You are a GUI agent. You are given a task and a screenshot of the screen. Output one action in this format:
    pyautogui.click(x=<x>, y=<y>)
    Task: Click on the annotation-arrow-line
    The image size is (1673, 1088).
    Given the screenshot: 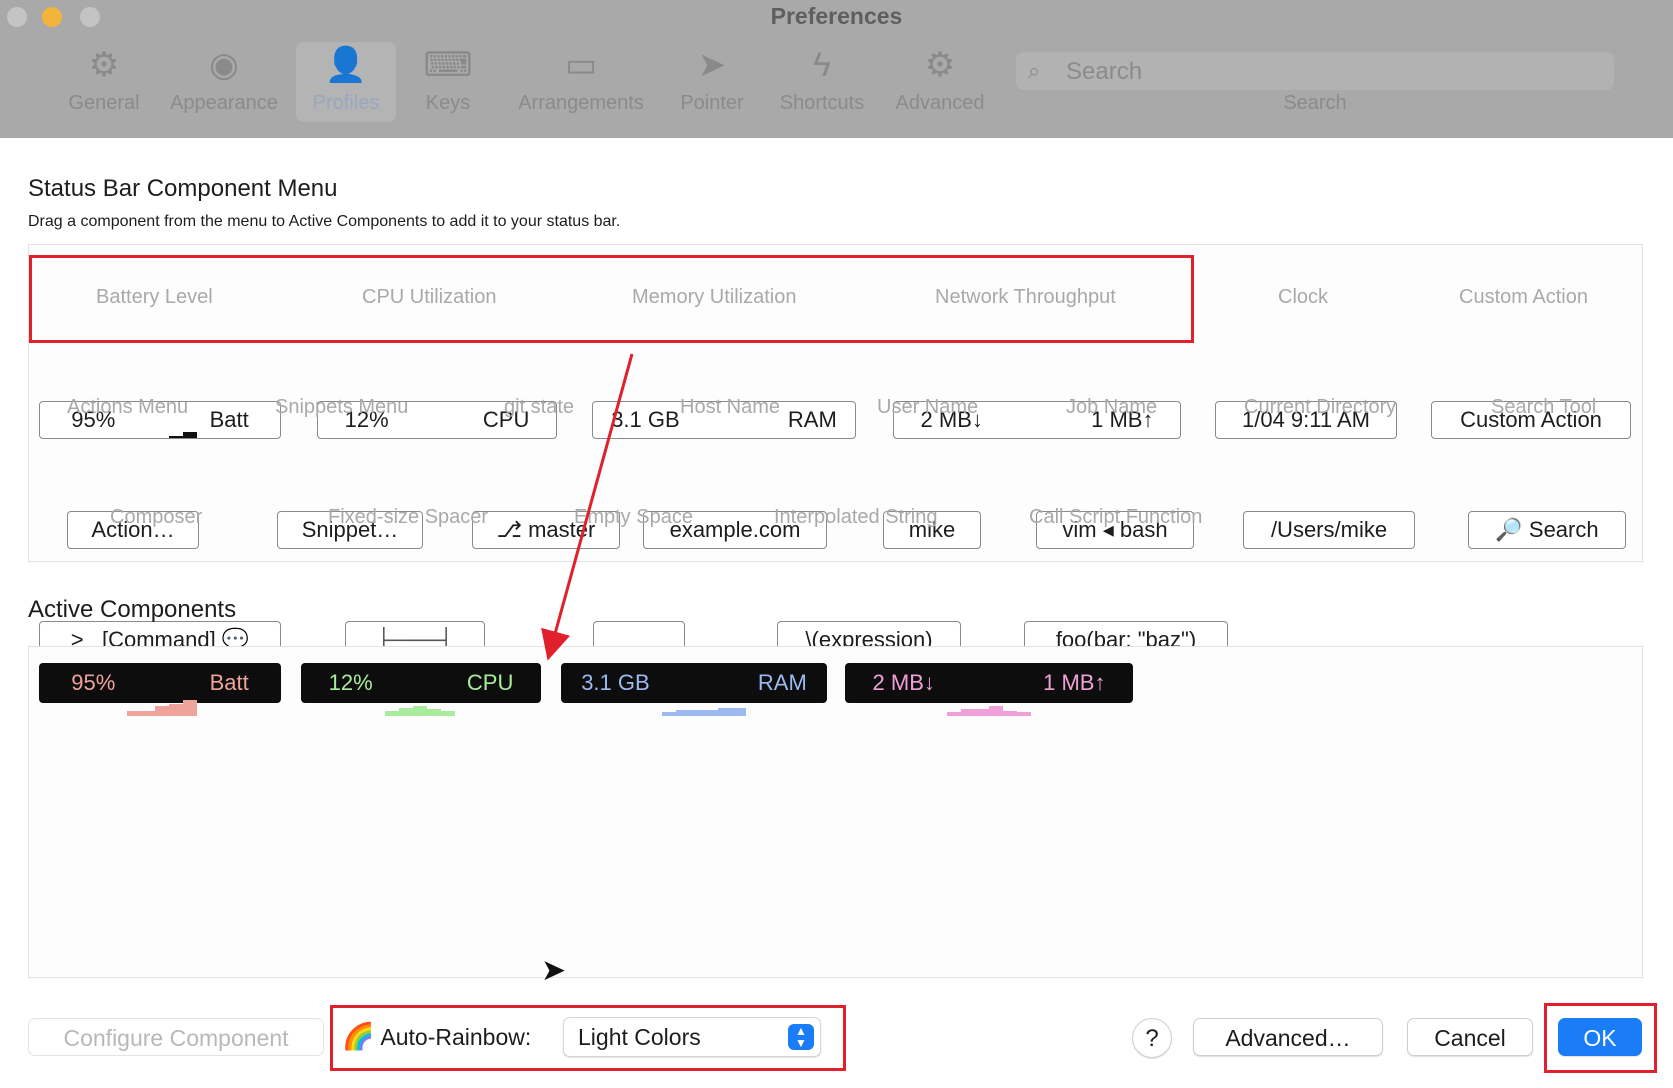 What is the action you would take?
    pyautogui.click(x=587, y=507)
    